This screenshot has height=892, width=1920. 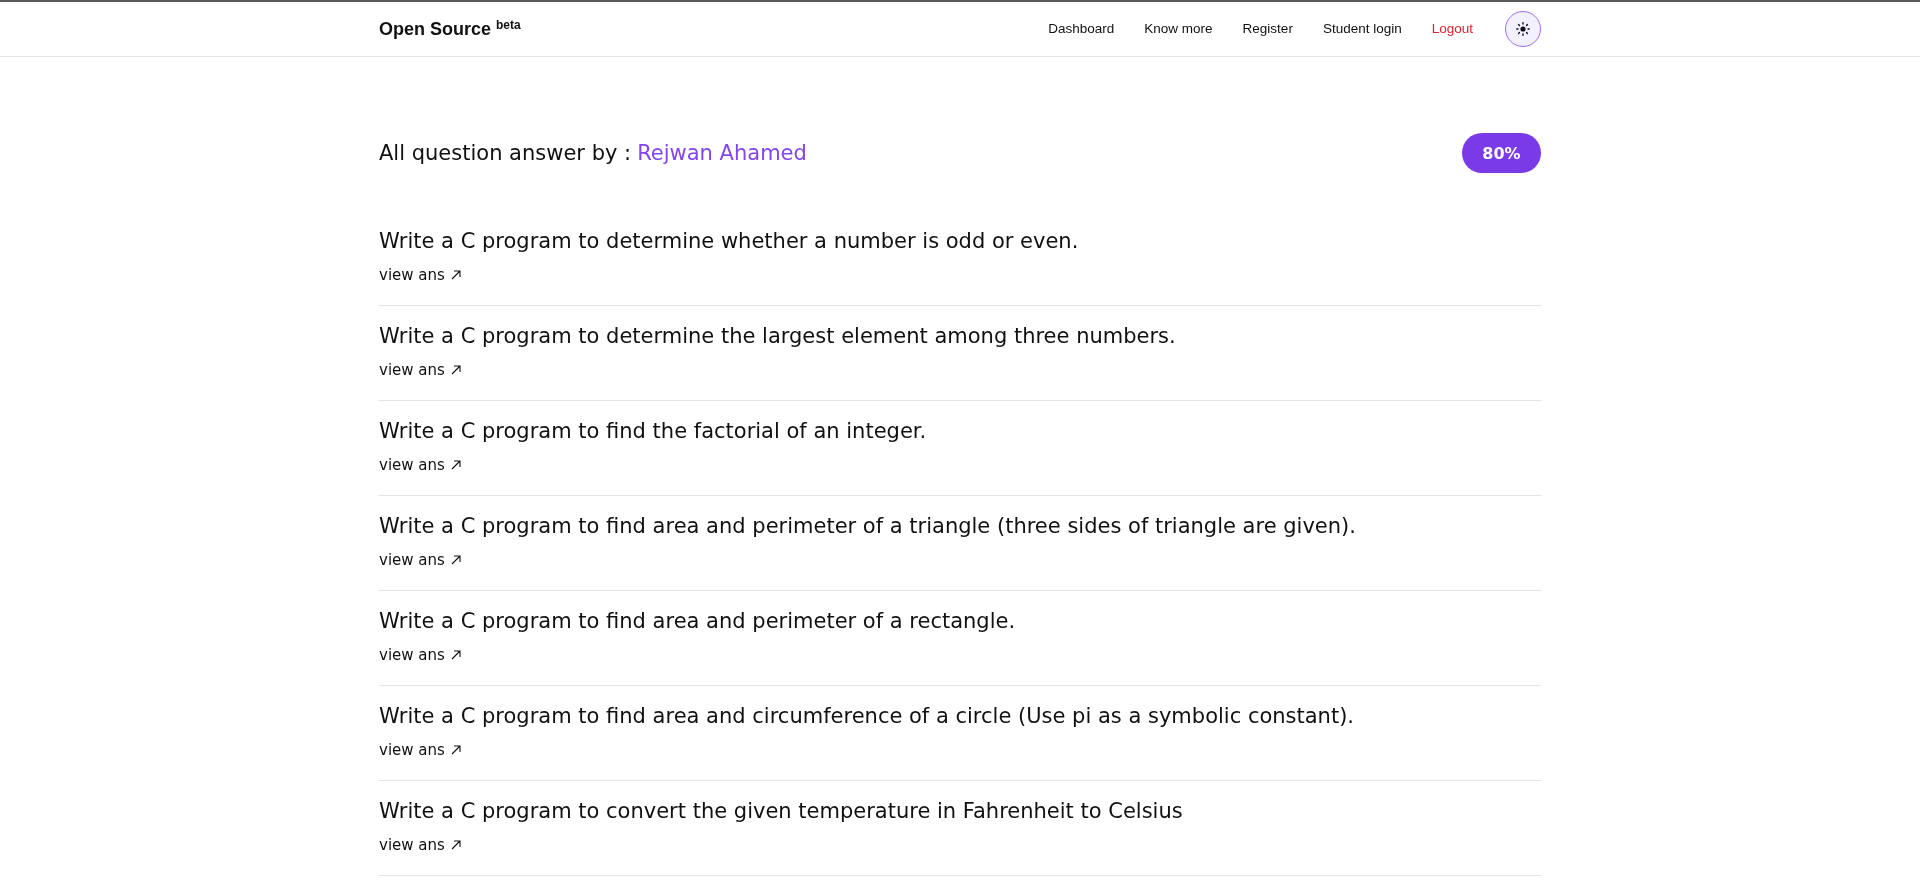 What do you see at coordinates (450, 29) in the screenshot?
I see `site-logo: Open Source $^{beta}$` at bounding box center [450, 29].